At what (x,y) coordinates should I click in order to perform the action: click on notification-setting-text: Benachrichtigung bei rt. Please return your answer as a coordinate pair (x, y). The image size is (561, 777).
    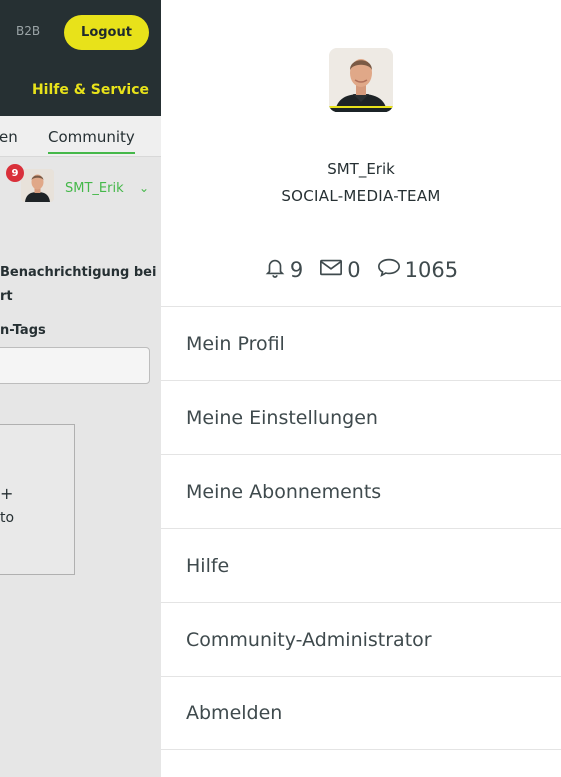
    Looking at the image, I should click on (80, 285).